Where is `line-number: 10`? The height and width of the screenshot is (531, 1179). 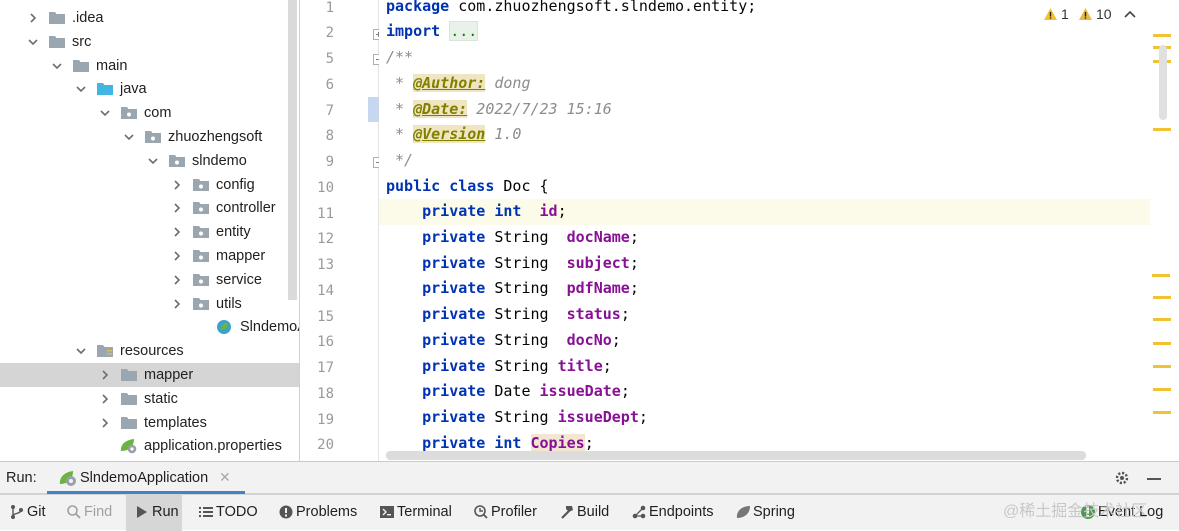 line-number: 10 is located at coordinates (317, 188).